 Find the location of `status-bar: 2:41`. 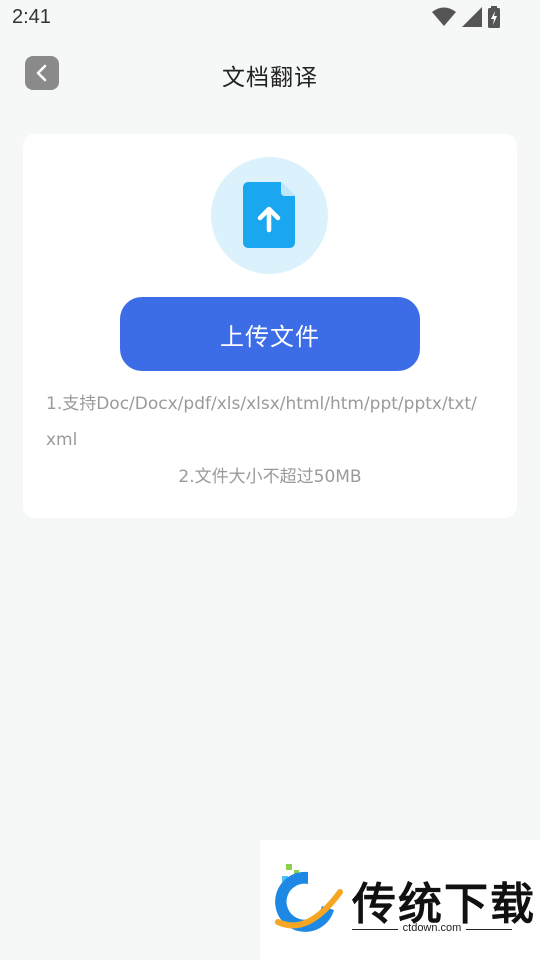

status-bar: 2:41 is located at coordinates (270, 18).